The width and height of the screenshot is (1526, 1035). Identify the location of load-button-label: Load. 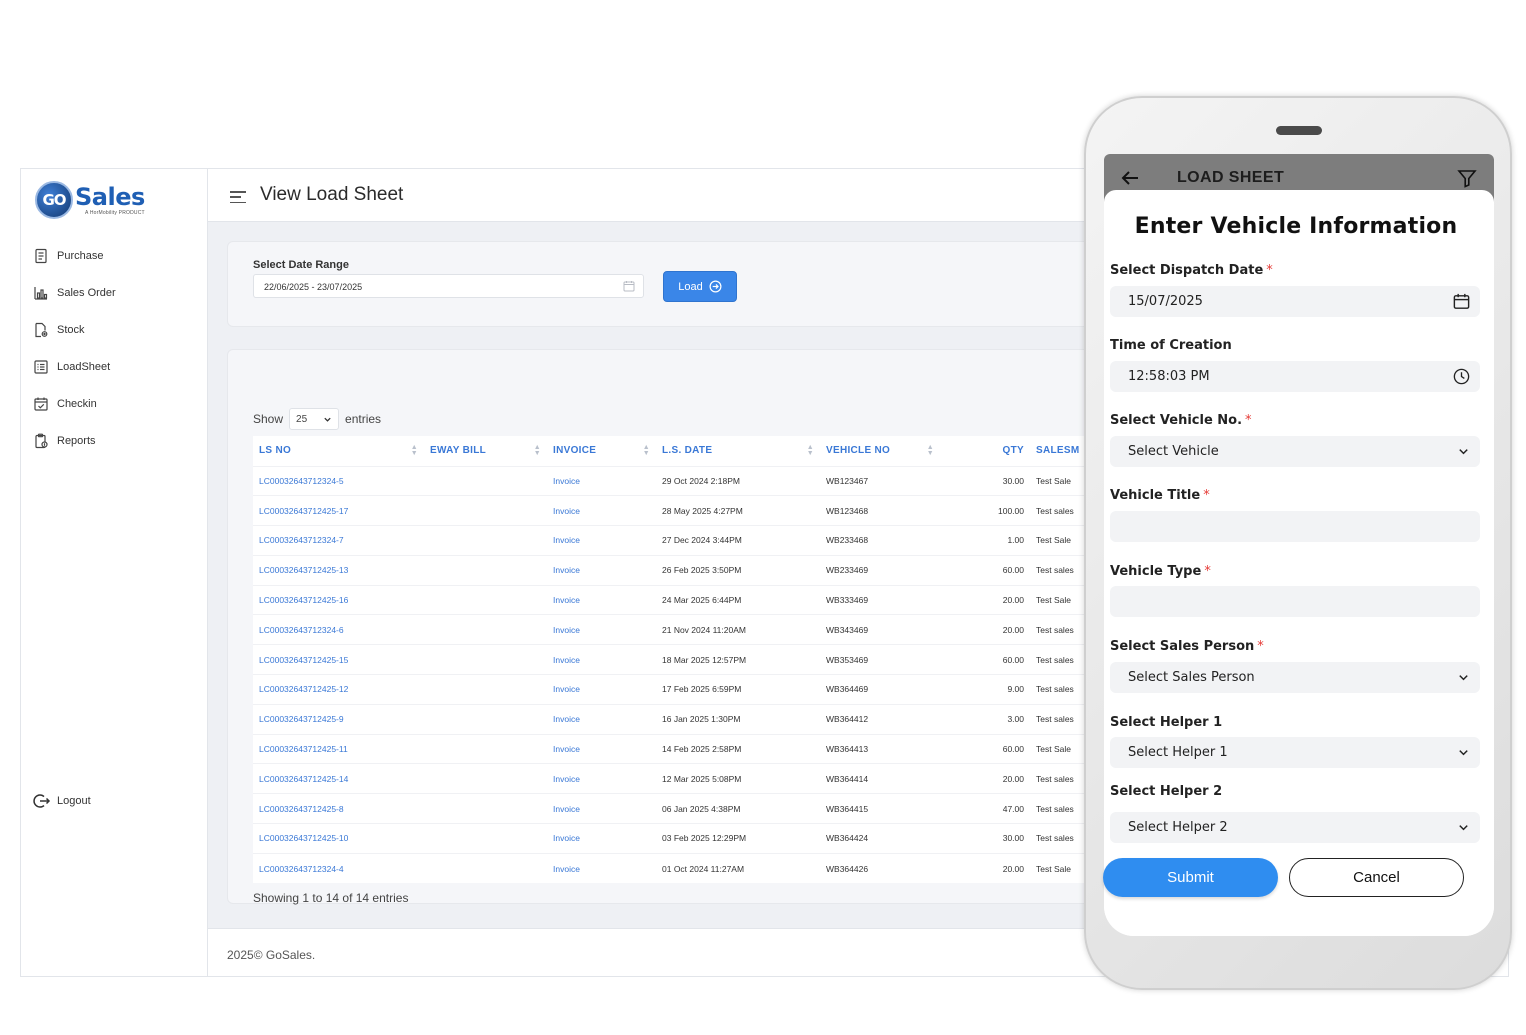
(690, 286).